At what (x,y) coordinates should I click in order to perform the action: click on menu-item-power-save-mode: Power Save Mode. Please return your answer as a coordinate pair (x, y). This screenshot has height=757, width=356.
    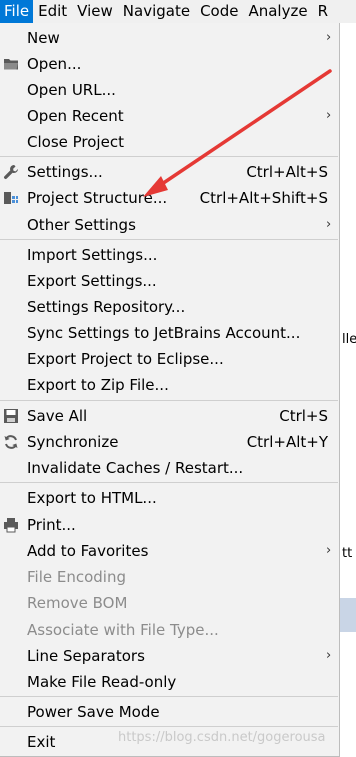
    Looking at the image, I should click on (169, 712).